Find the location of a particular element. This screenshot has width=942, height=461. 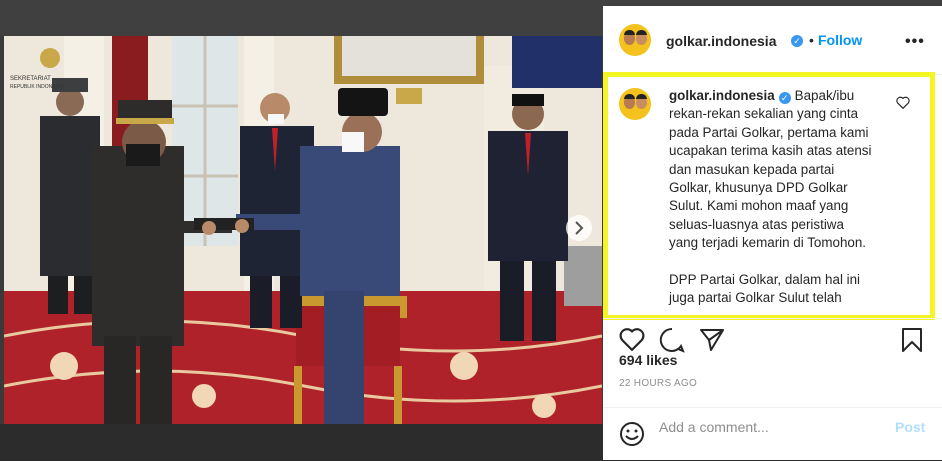

chevron-right-icon is located at coordinates (579, 228).